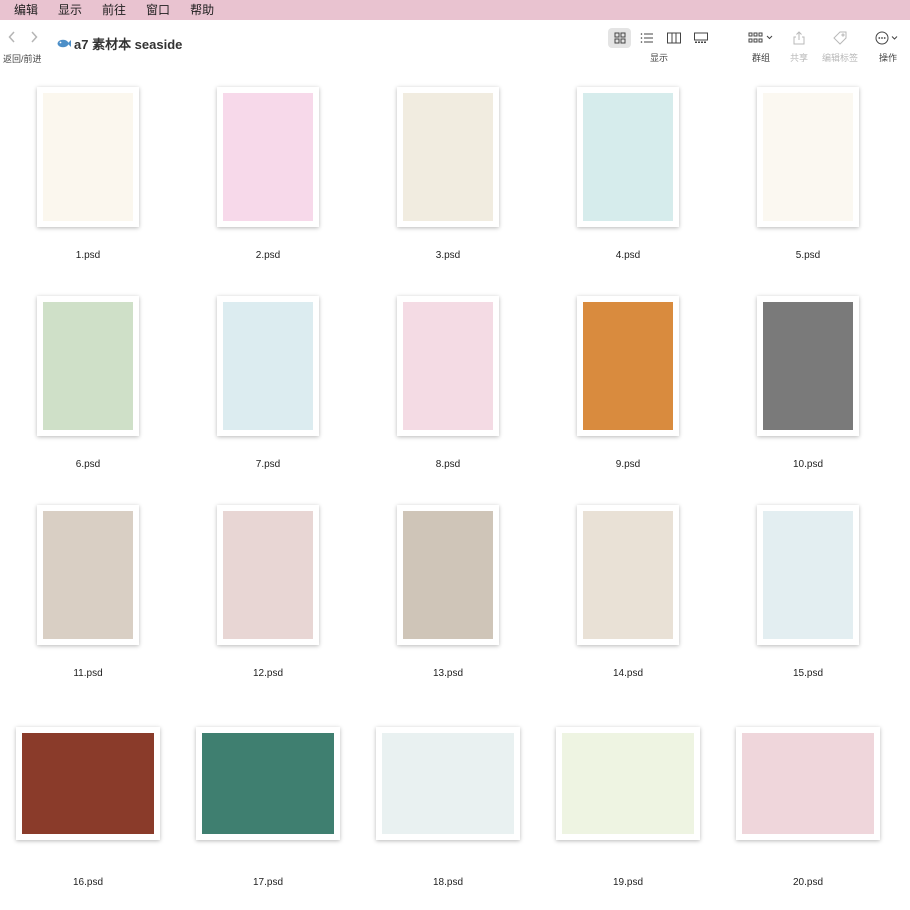  What do you see at coordinates (268, 255) in the screenshot?
I see `file-name: 2.psd` at bounding box center [268, 255].